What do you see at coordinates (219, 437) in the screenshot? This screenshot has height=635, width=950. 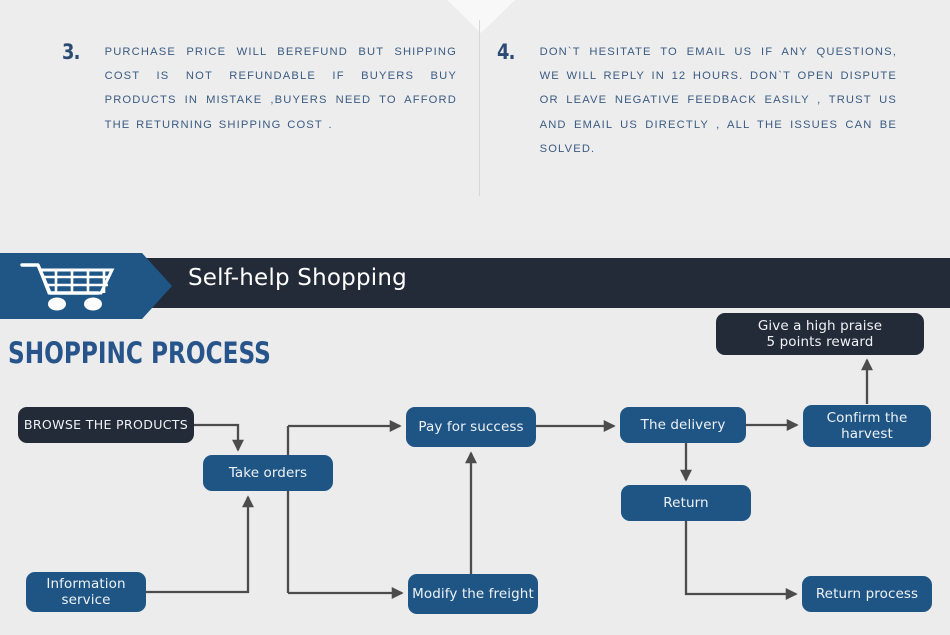 I see `edge-browse-to-takeorders` at bounding box center [219, 437].